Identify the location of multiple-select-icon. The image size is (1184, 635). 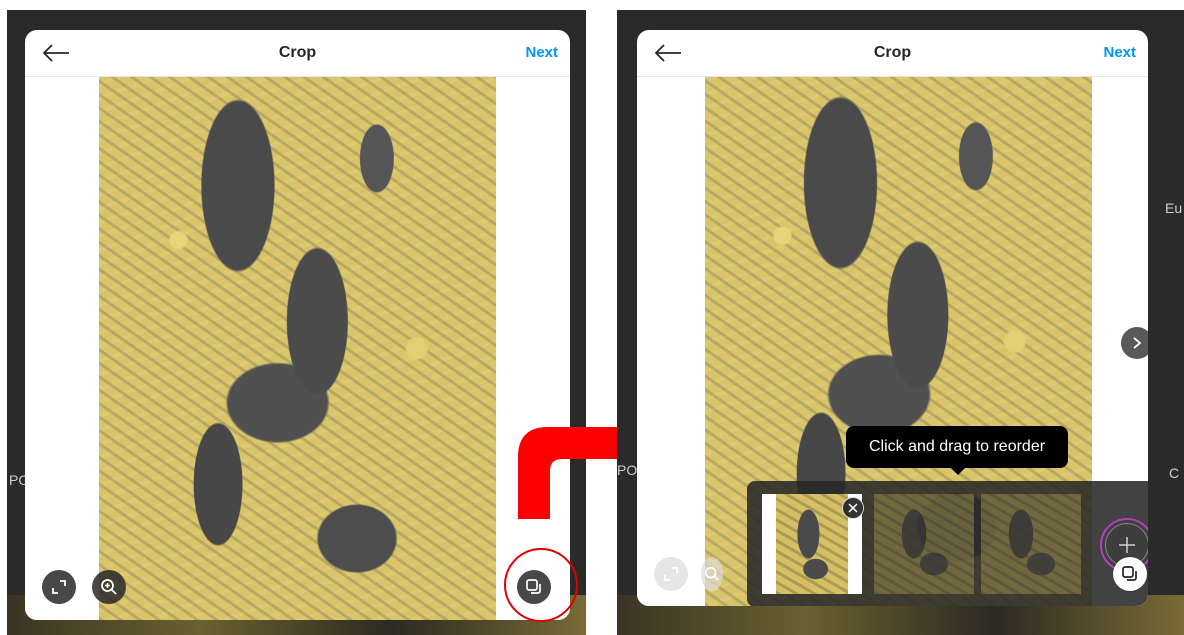
(1129, 573).